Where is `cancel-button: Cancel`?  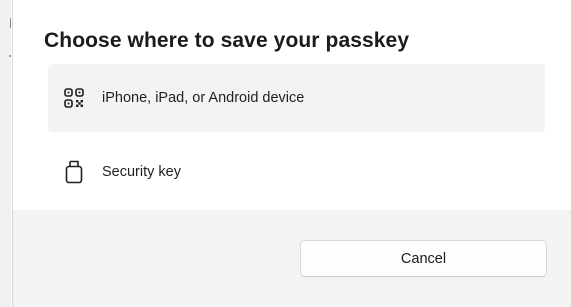
cancel-button: Cancel is located at coordinates (423, 258).